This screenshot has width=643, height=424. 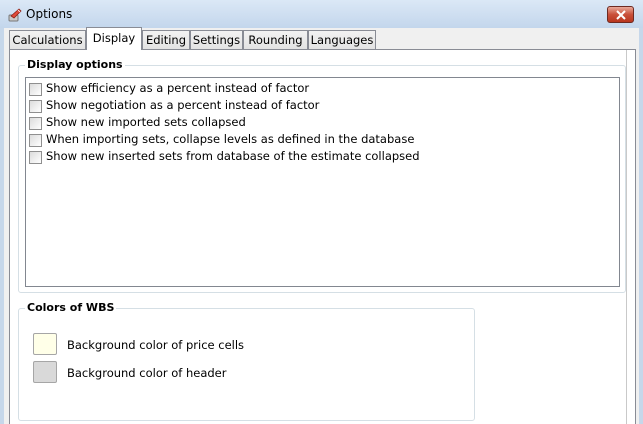 I want to click on tab-settings: Settings, so click(x=216, y=39).